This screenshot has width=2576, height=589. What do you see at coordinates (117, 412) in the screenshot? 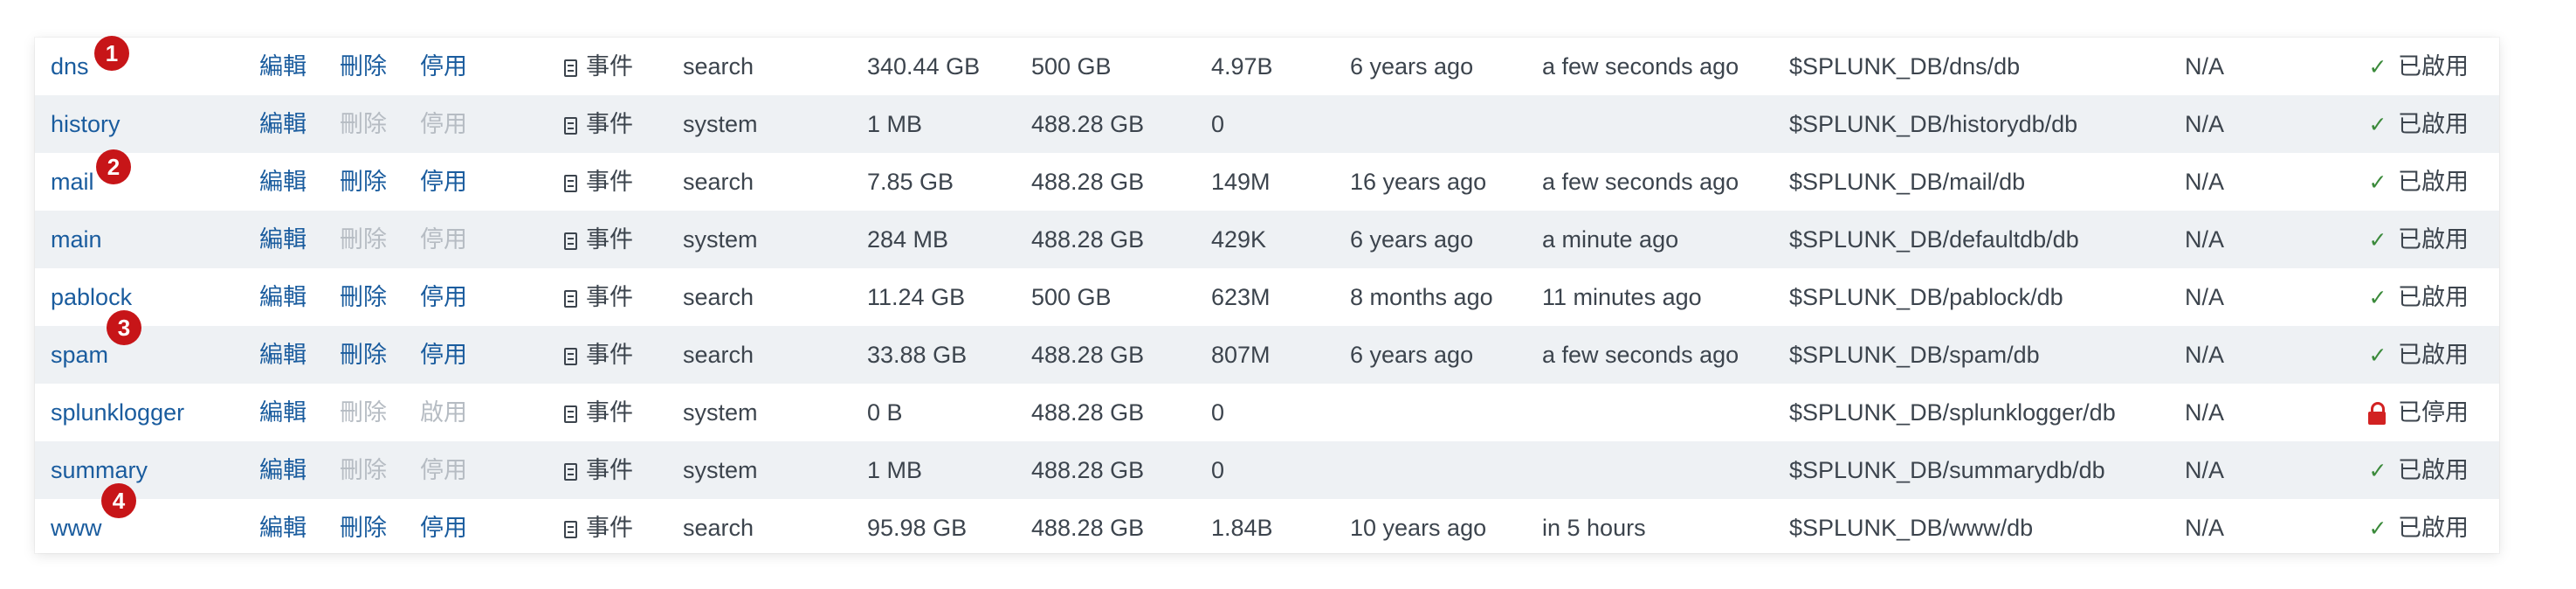
I see `index-name-link: splunklogger` at bounding box center [117, 412].